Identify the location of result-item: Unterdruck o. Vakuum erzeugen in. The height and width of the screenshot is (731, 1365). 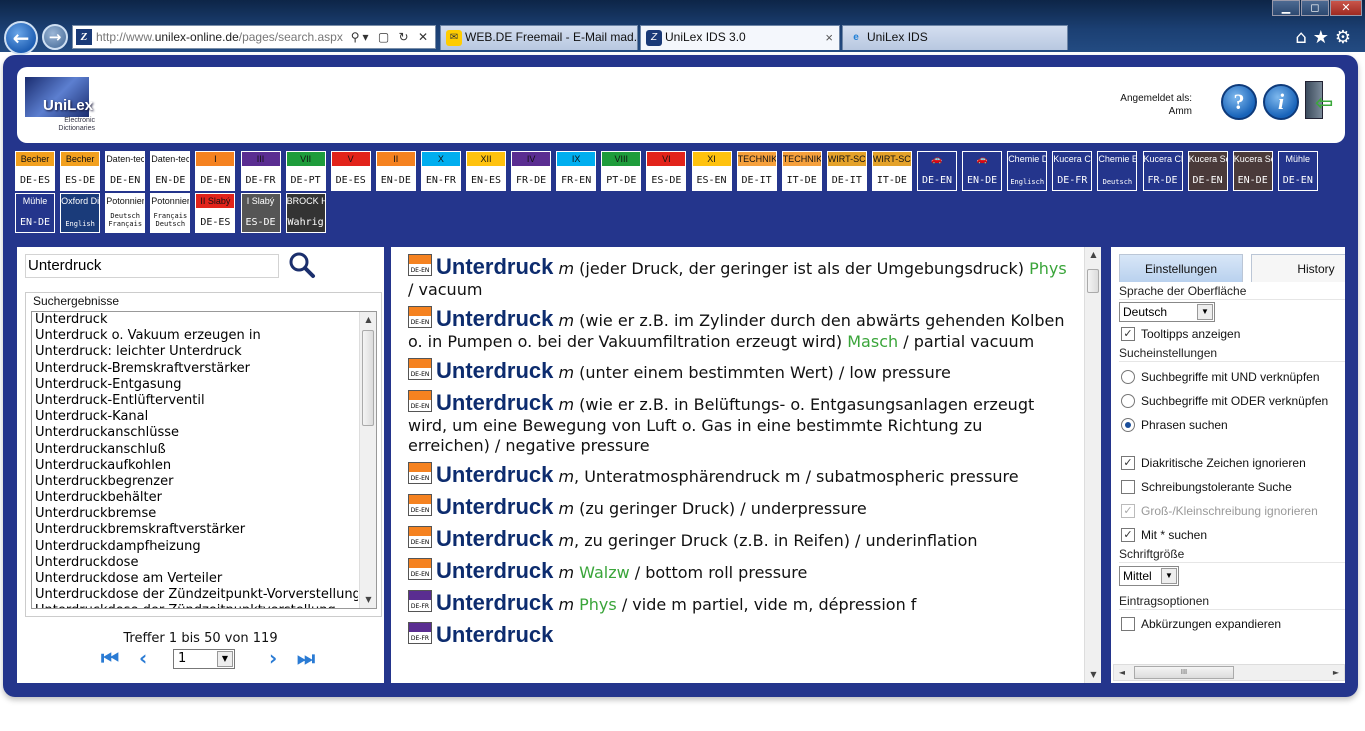
(195, 336).